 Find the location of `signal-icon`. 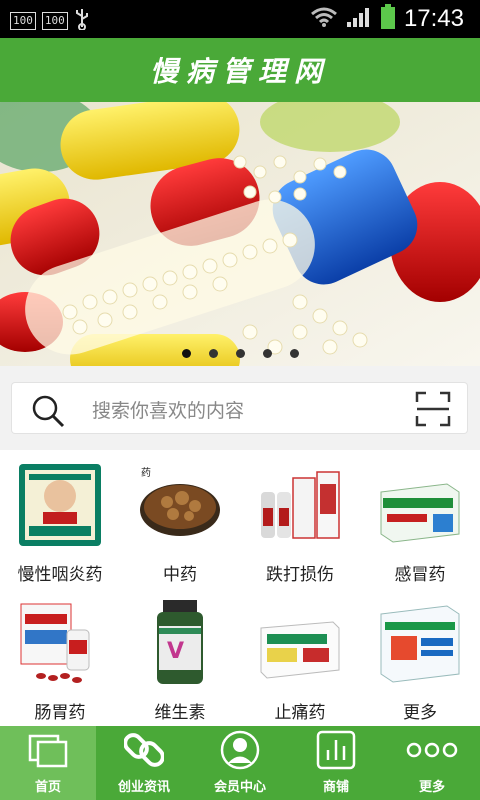

signal-icon is located at coordinates (359, 19).